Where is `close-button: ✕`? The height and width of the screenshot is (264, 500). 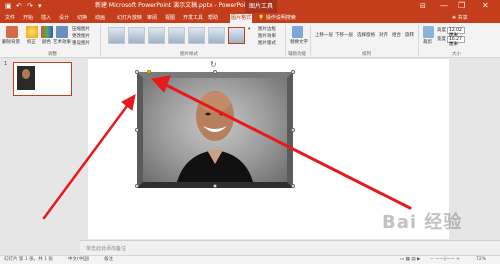 close-button: ✕ is located at coordinates (485, 6).